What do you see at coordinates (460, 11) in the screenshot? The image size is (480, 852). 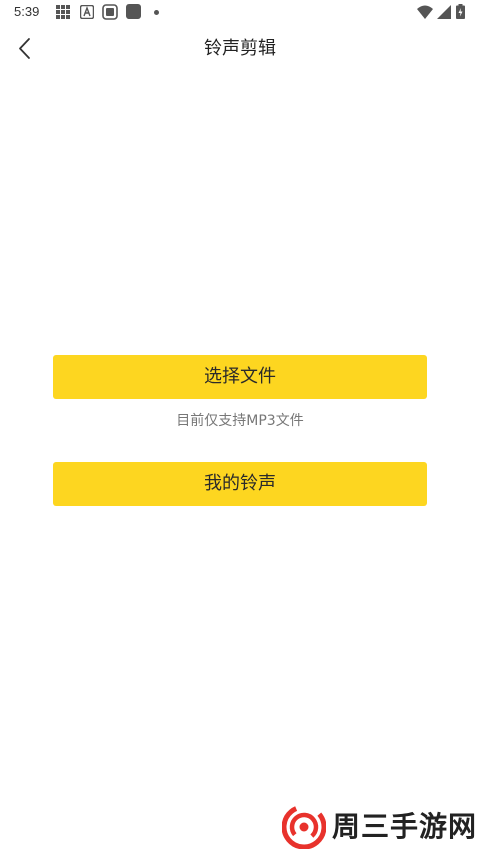 I see `battery-icon` at bounding box center [460, 11].